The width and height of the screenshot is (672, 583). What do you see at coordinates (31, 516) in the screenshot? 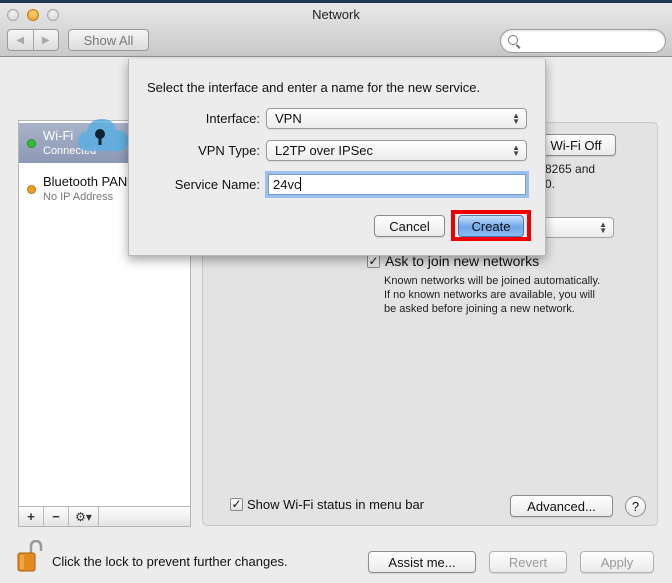
I see `add-service-button: +` at bounding box center [31, 516].